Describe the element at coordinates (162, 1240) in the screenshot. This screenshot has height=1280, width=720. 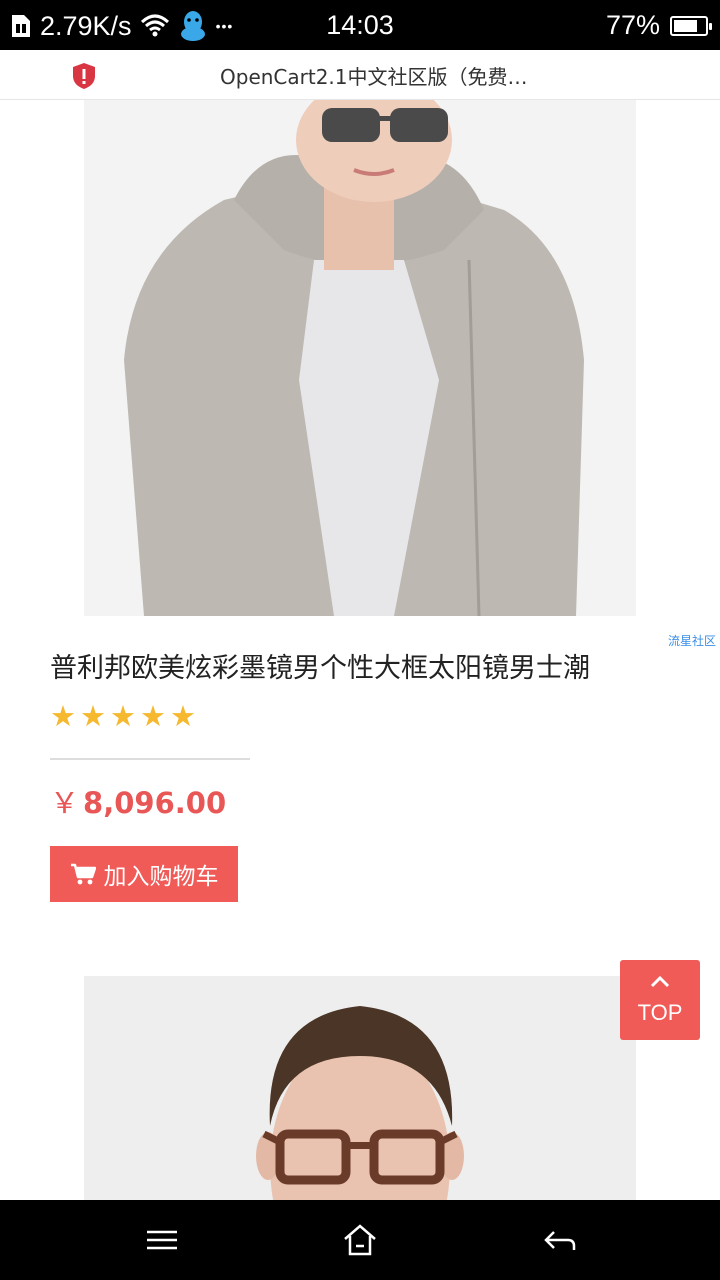
I see `menu-icon` at that location.